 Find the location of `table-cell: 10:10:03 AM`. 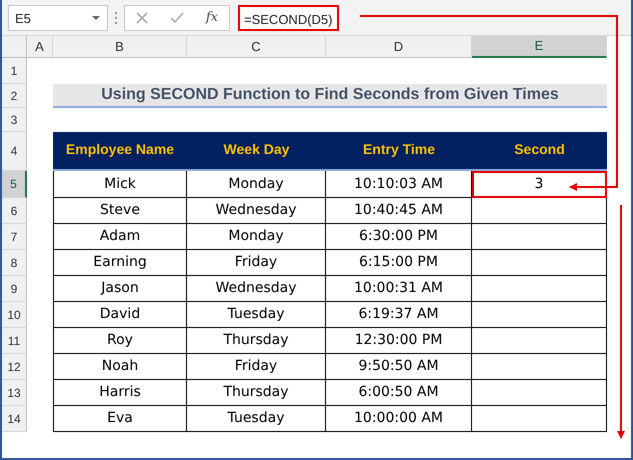

table-cell: 10:10:03 AM is located at coordinates (399, 184).